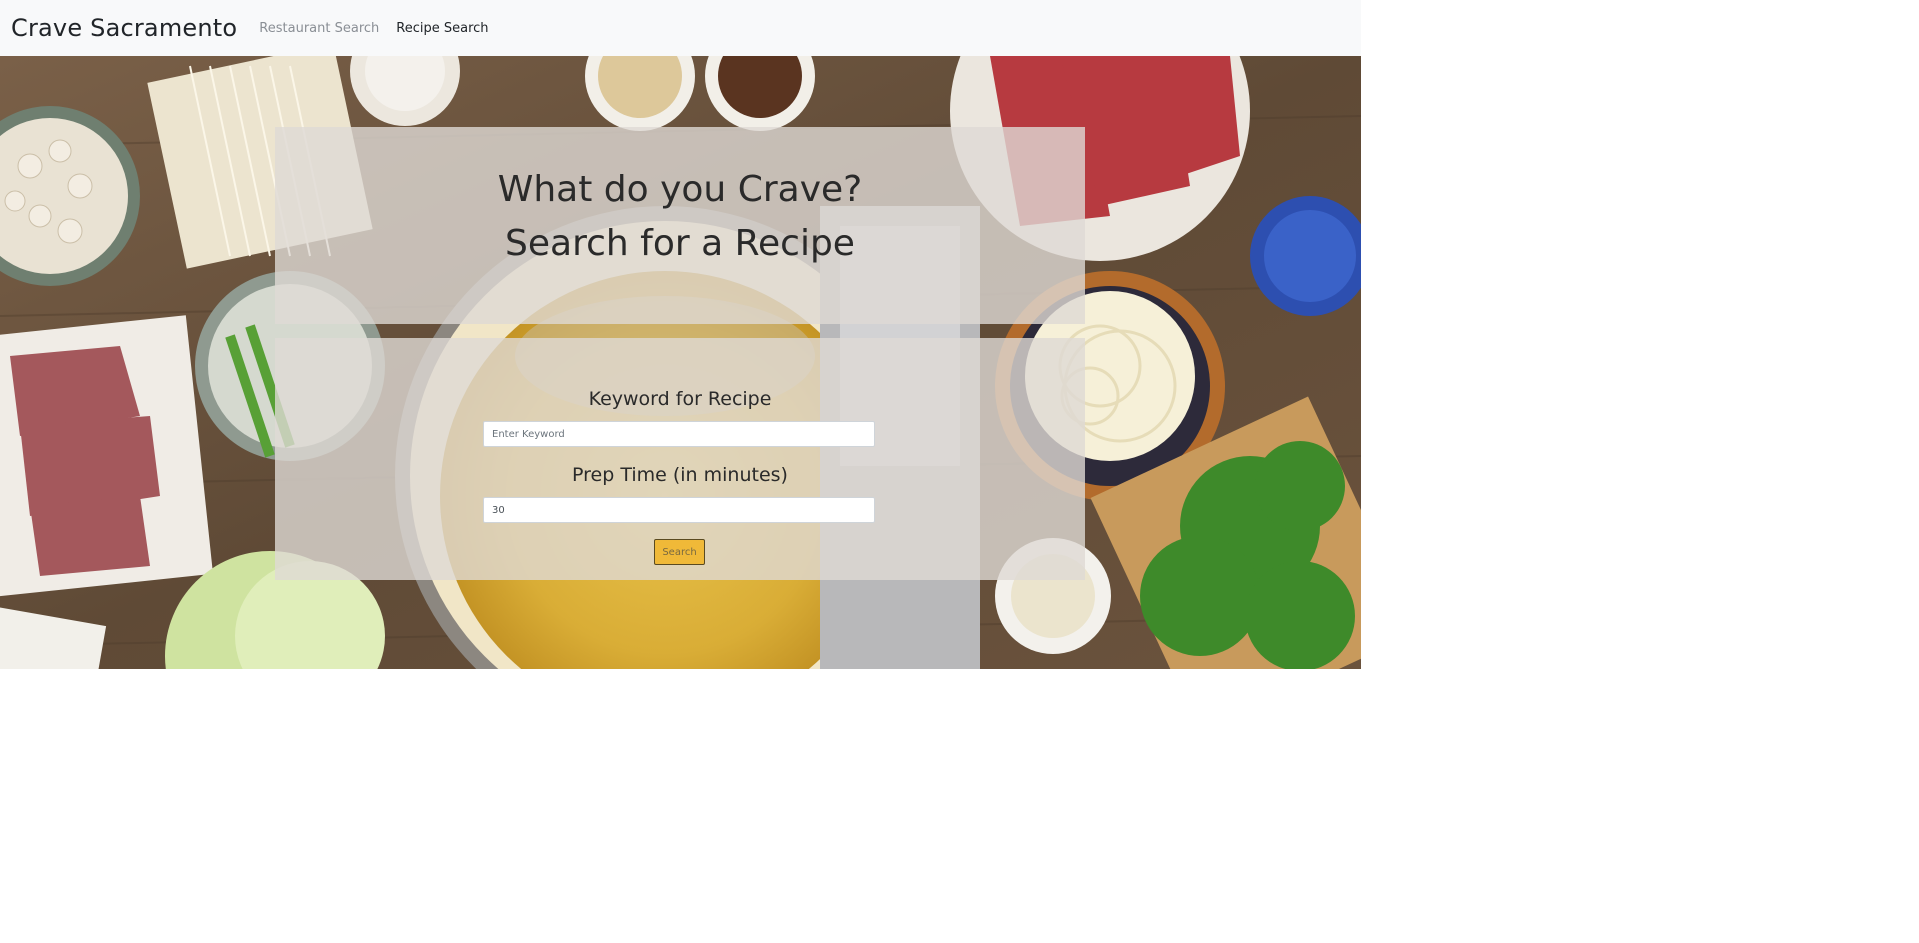 The height and width of the screenshot is (943, 1919). What do you see at coordinates (319, 28) in the screenshot?
I see `nav-restaurant-search: Restaurant Search` at bounding box center [319, 28].